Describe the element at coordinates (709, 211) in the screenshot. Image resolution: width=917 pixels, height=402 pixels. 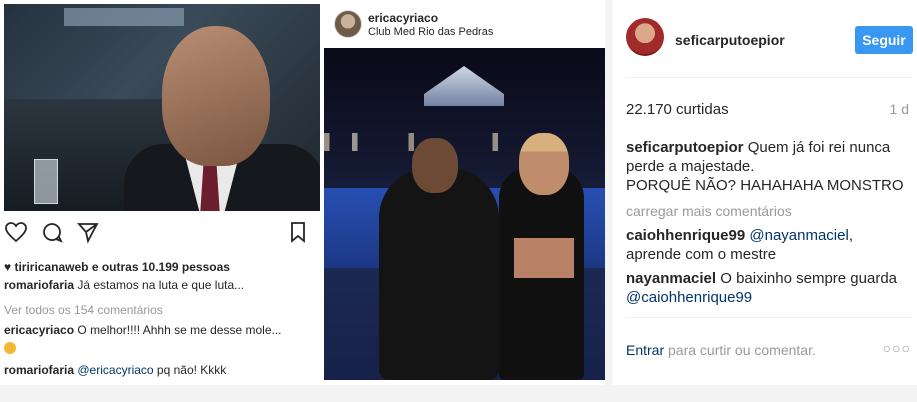
I see `load-more-comments: carregar mais comentários` at that location.